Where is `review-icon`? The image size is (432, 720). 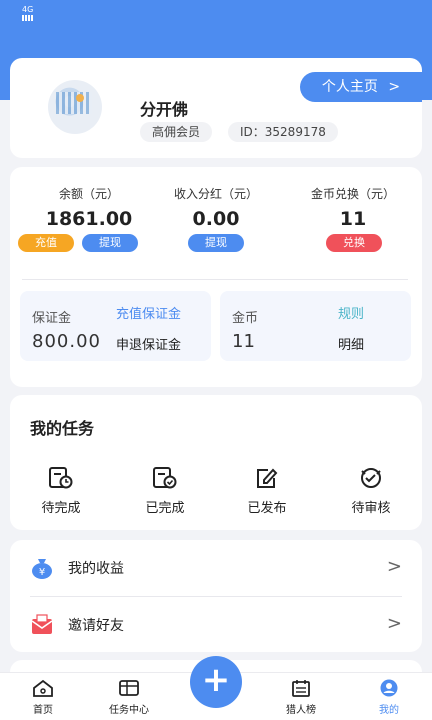 review-icon is located at coordinates (371, 478).